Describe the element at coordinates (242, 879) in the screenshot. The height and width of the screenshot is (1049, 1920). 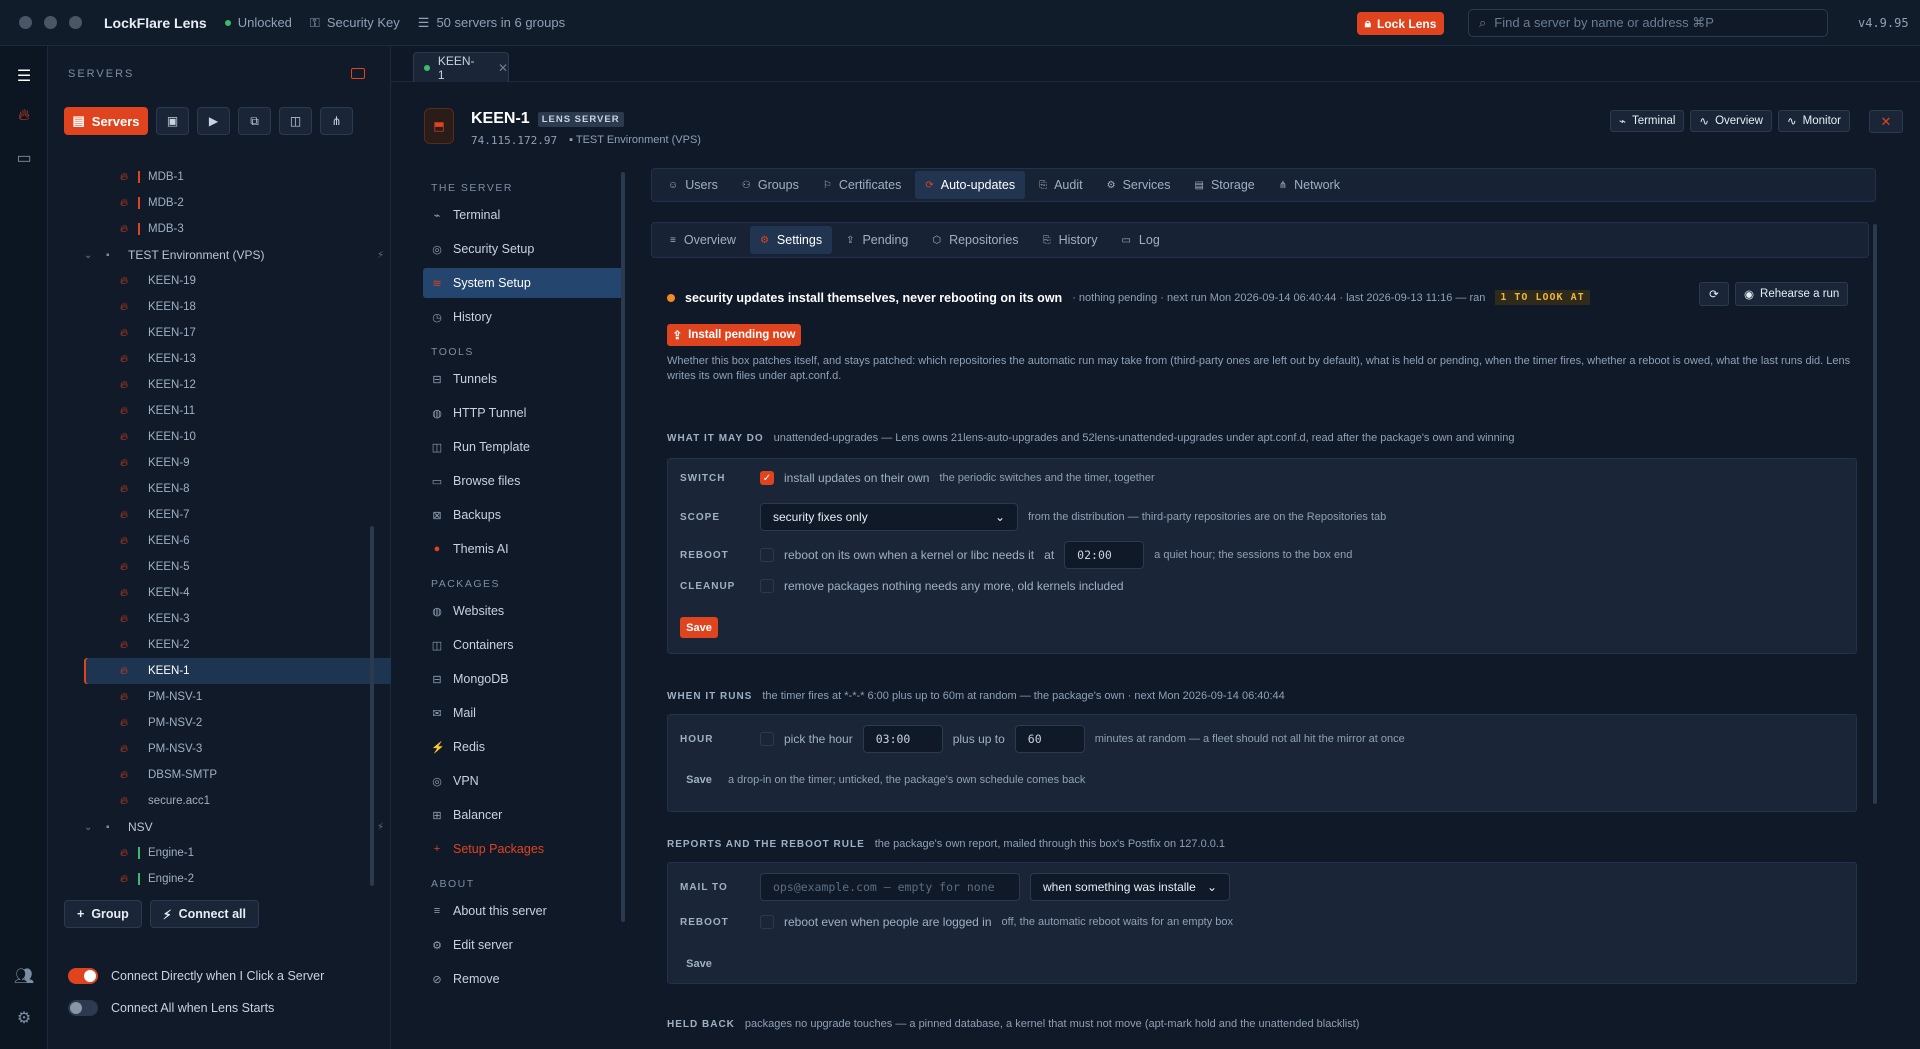
I see `server-row: 🔥︎ Engine-2` at that location.